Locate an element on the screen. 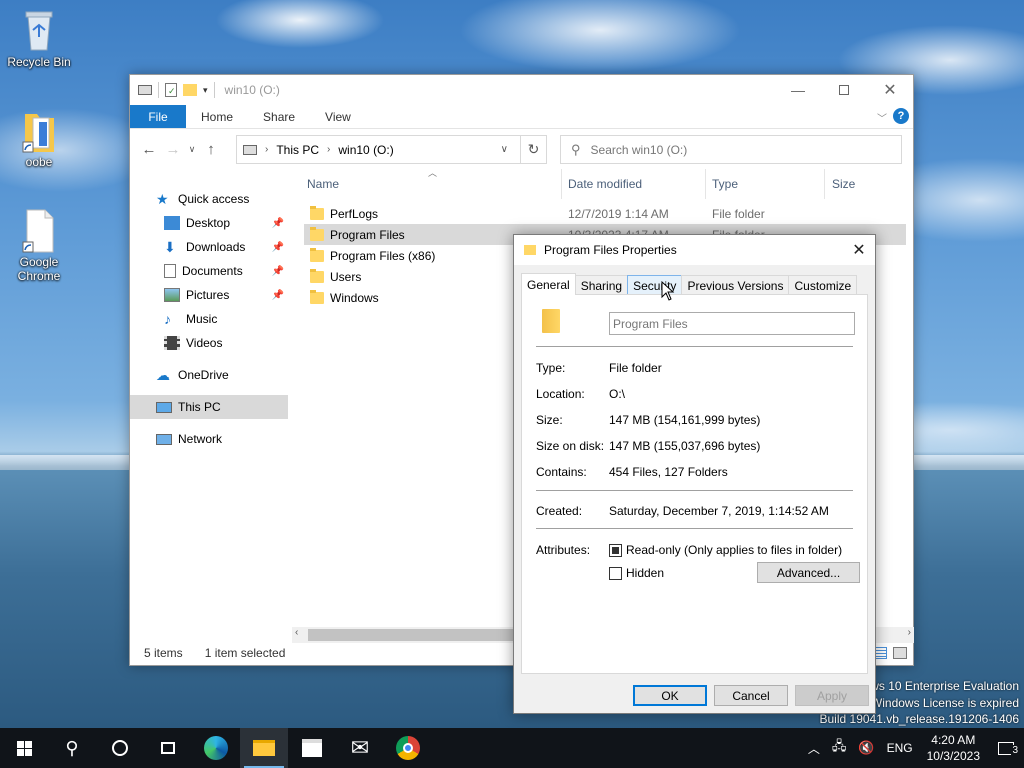 This screenshot has width=1024, height=768. dialog-close-button: ✕ is located at coordinates (859, 250).